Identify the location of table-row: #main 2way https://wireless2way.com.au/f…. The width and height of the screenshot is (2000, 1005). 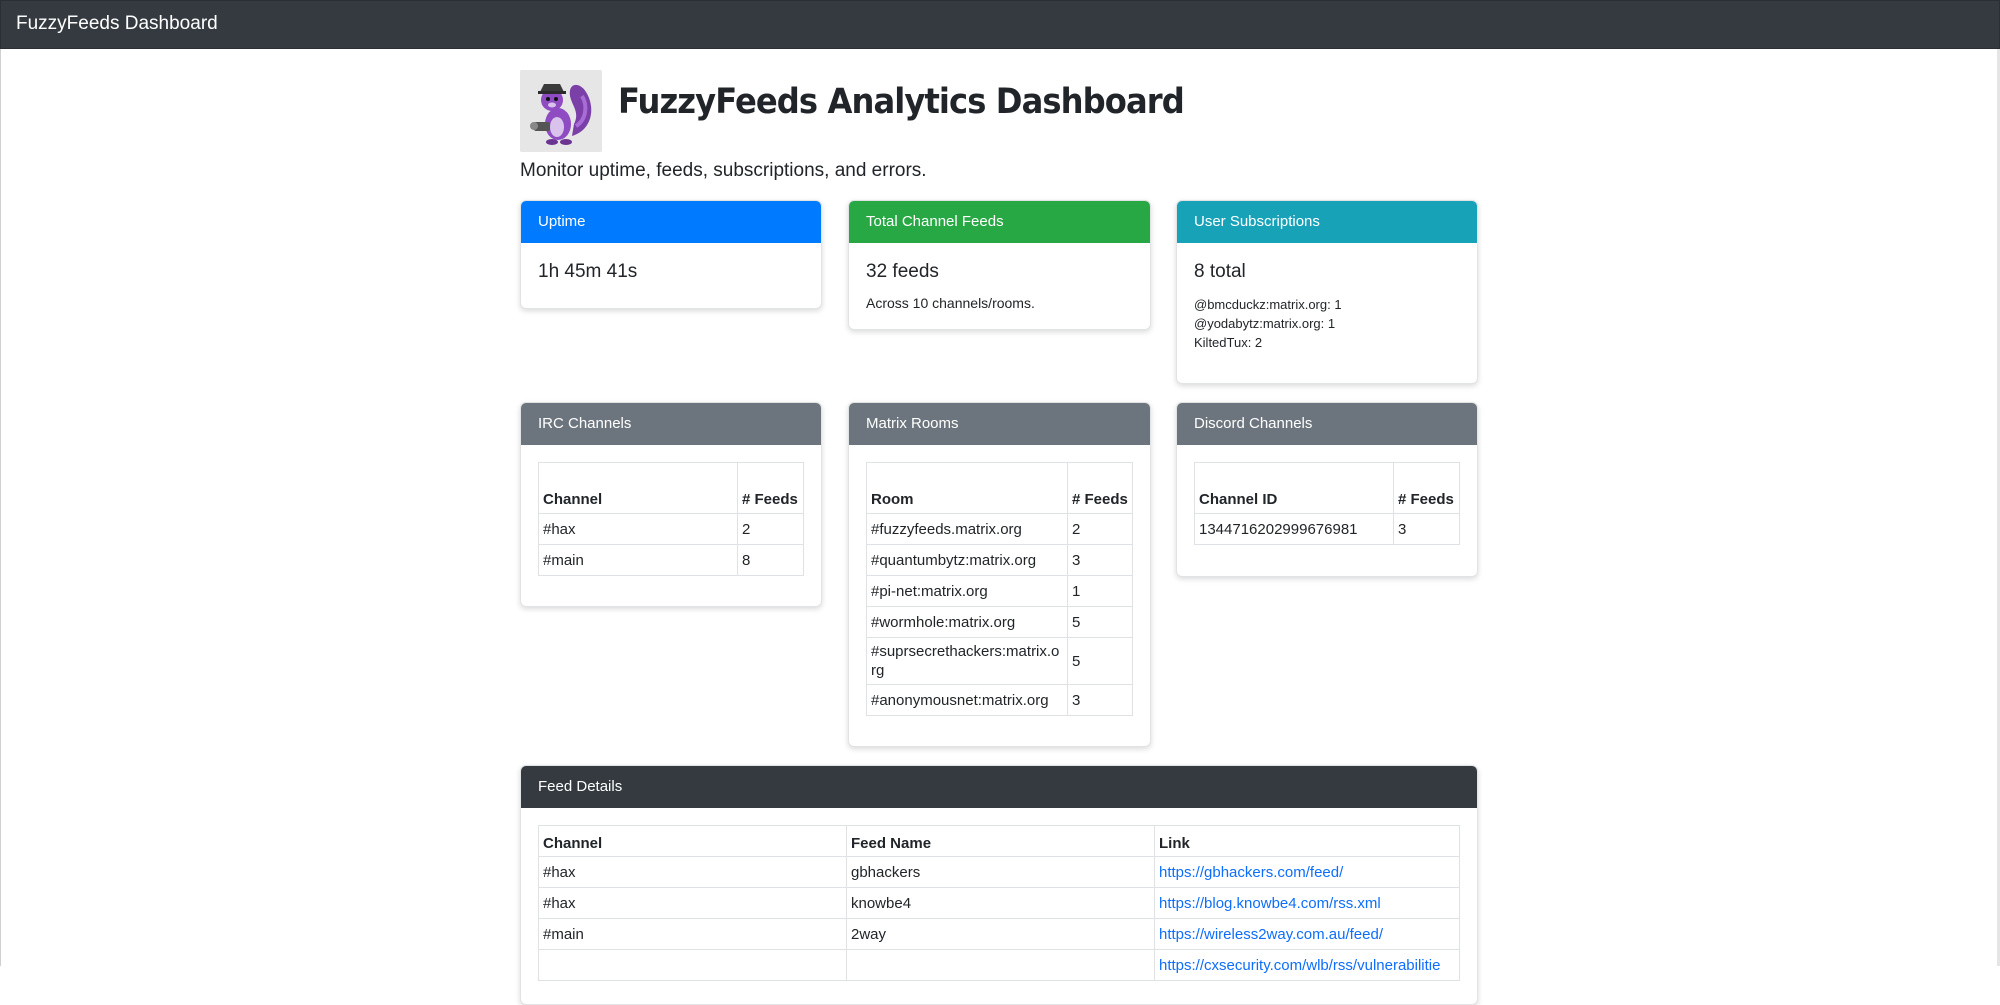
(999, 934).